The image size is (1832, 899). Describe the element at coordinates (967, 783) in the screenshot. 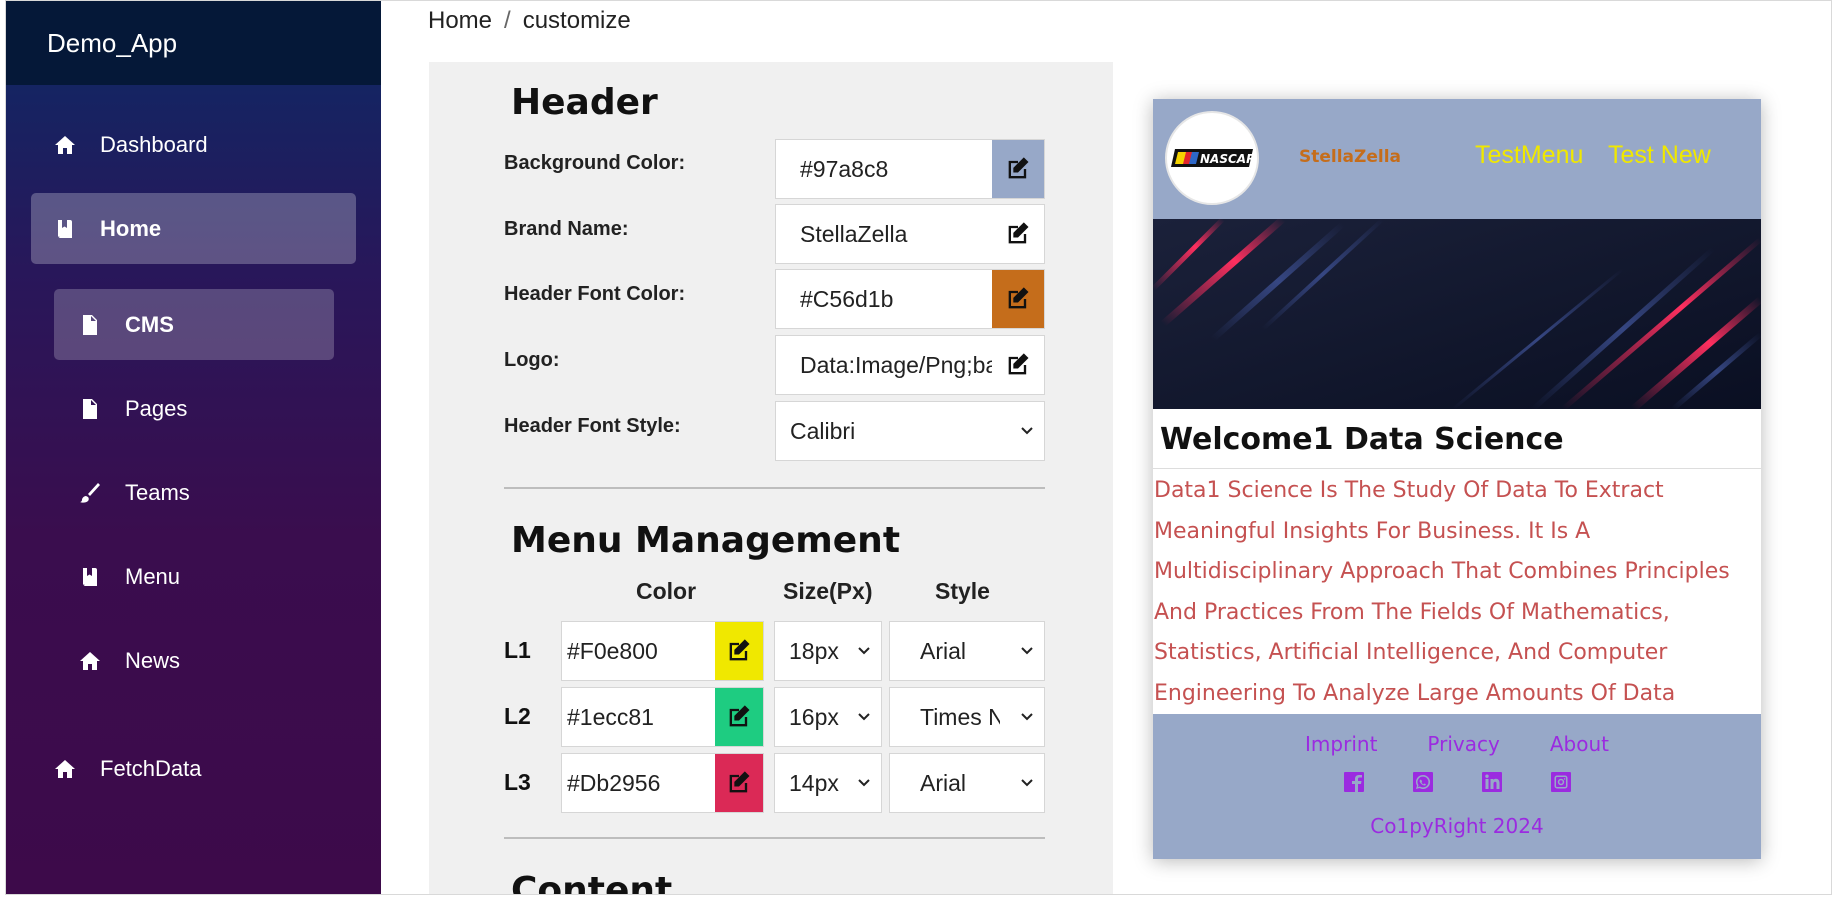

I see `menu-l3-style-select: Arial` at that location.